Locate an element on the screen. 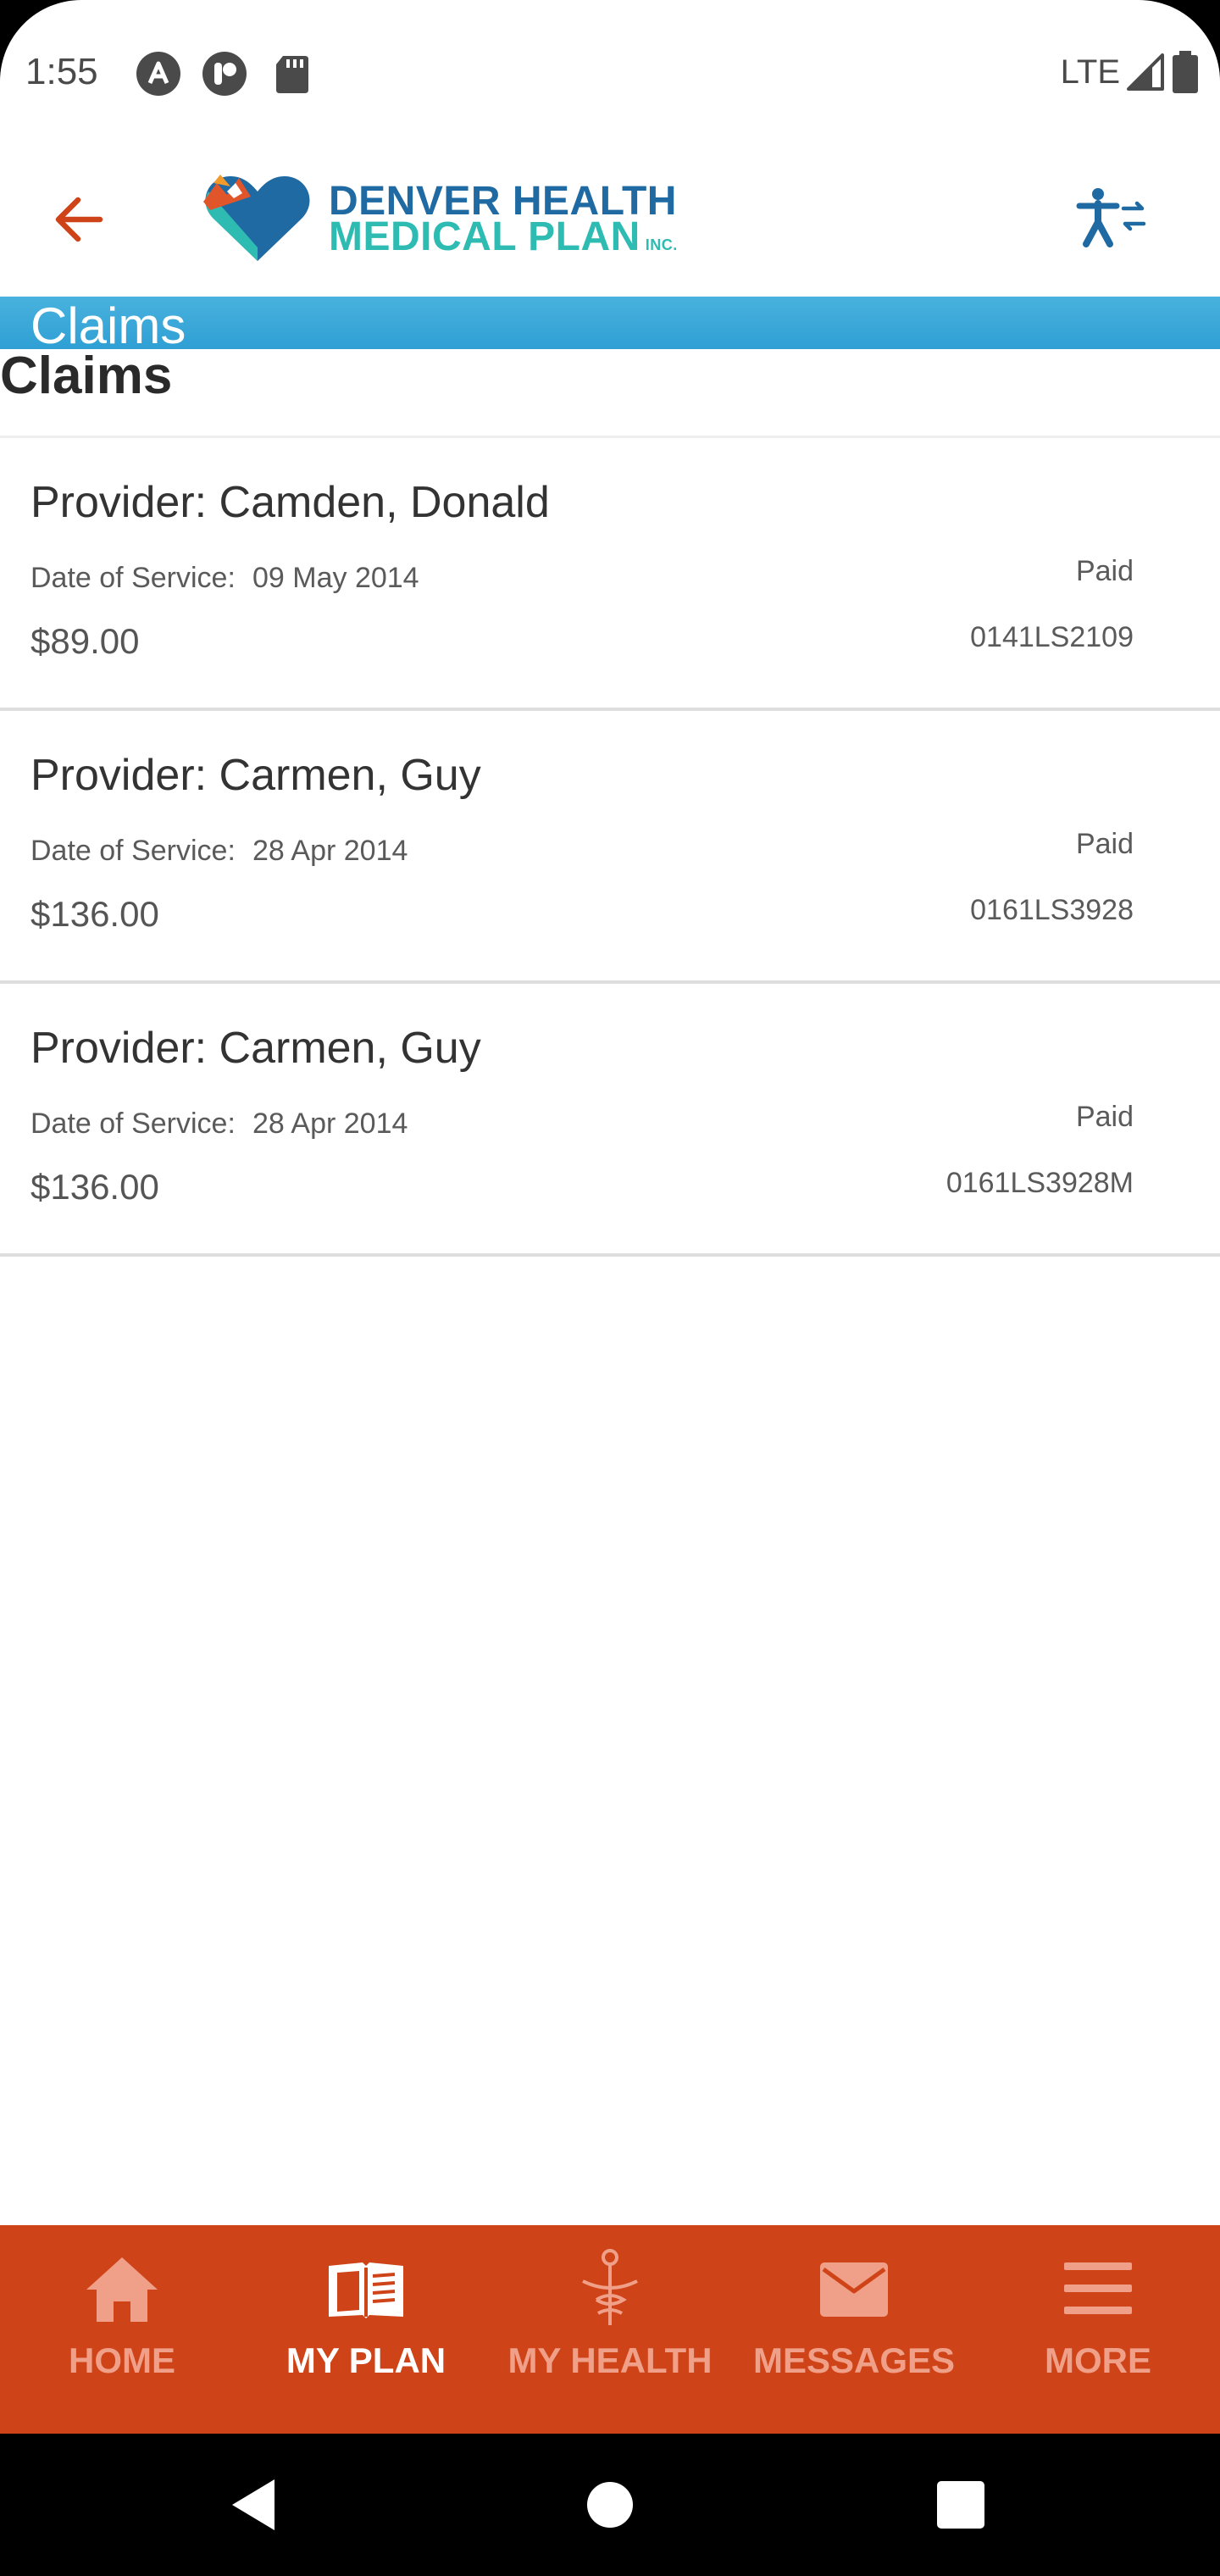 This screenshot has width=1220, height=2576. title-banner: Claims is located at coordinates (610, 323).